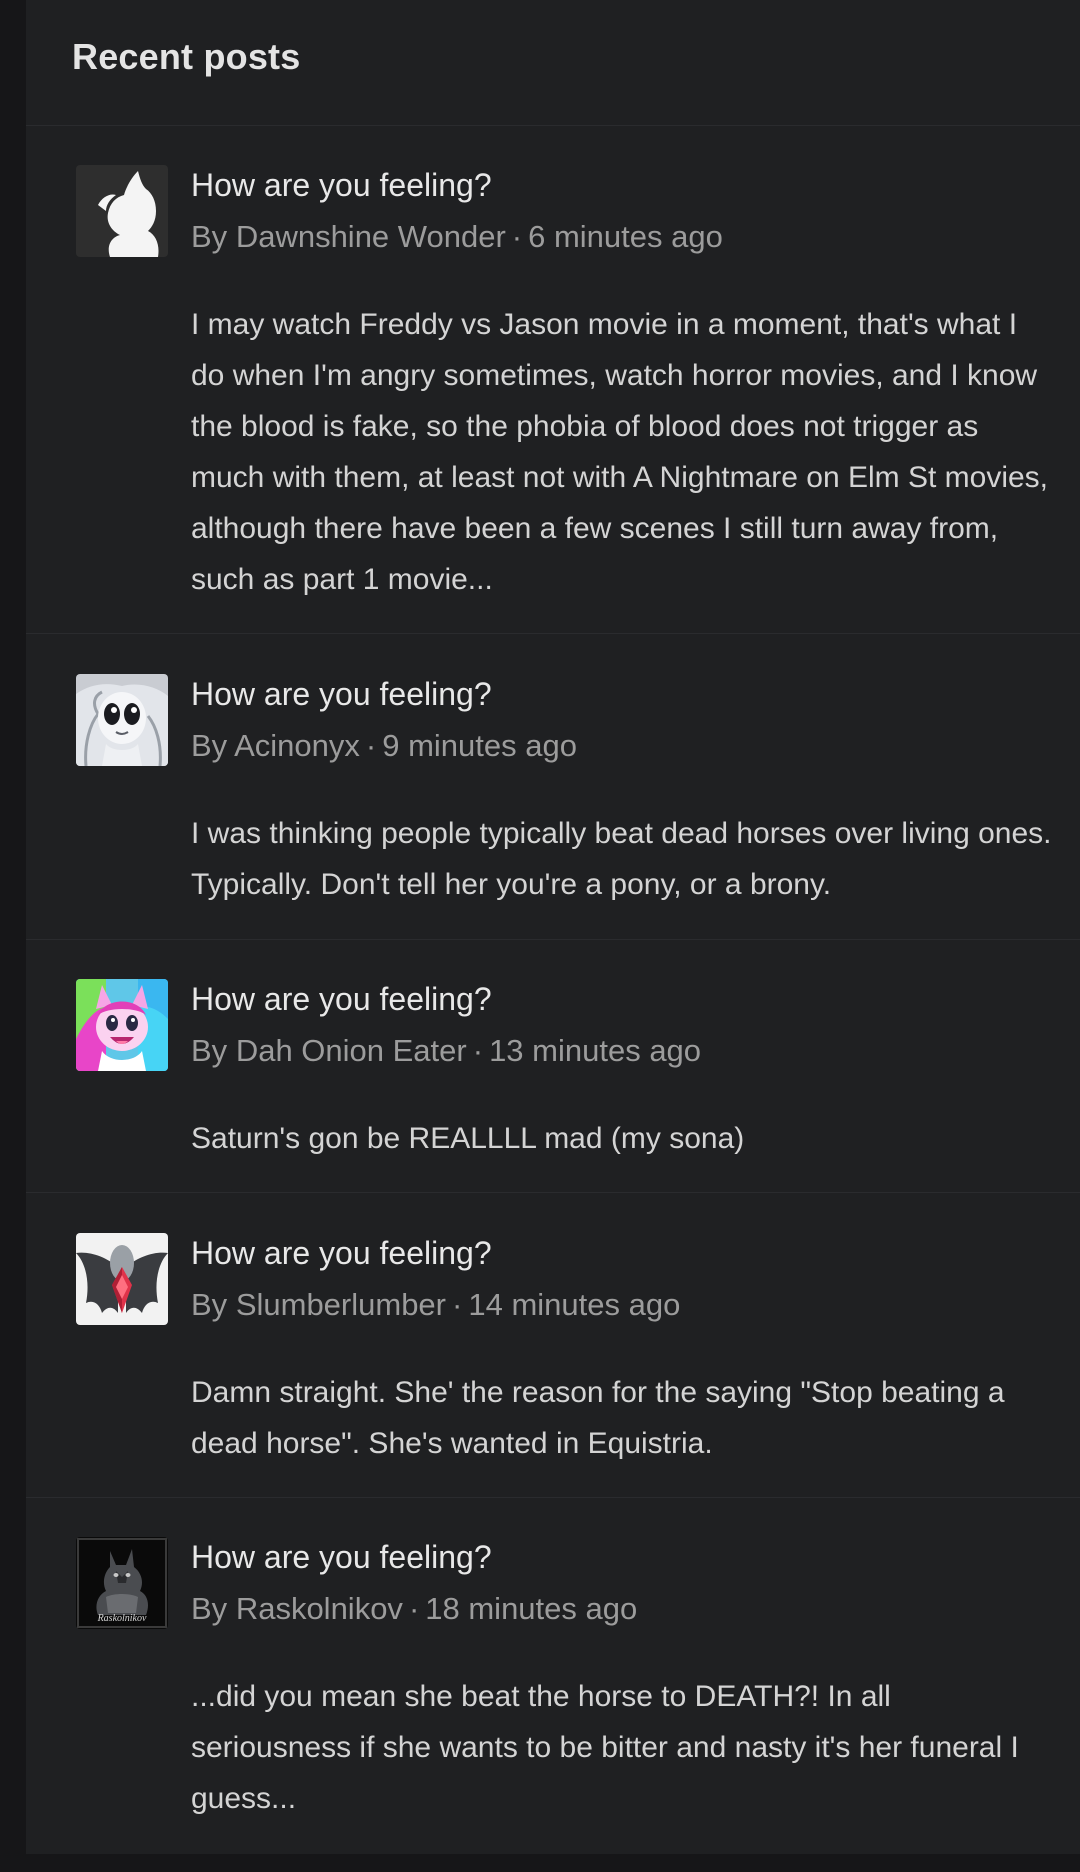  I want to click on author-link: Acinonyx, so click(297, 745).